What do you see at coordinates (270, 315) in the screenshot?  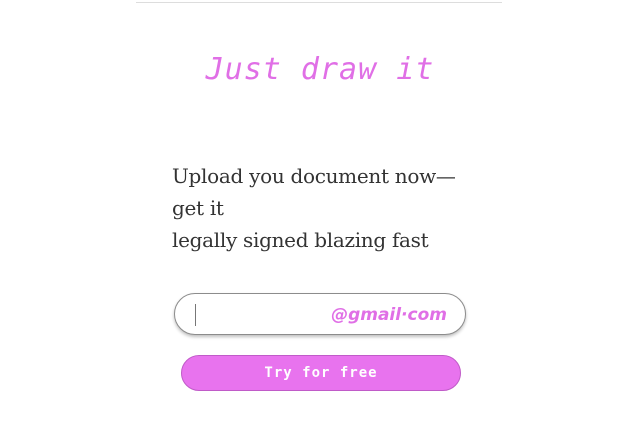 I see `email-input` at bounding box center [270, 315].